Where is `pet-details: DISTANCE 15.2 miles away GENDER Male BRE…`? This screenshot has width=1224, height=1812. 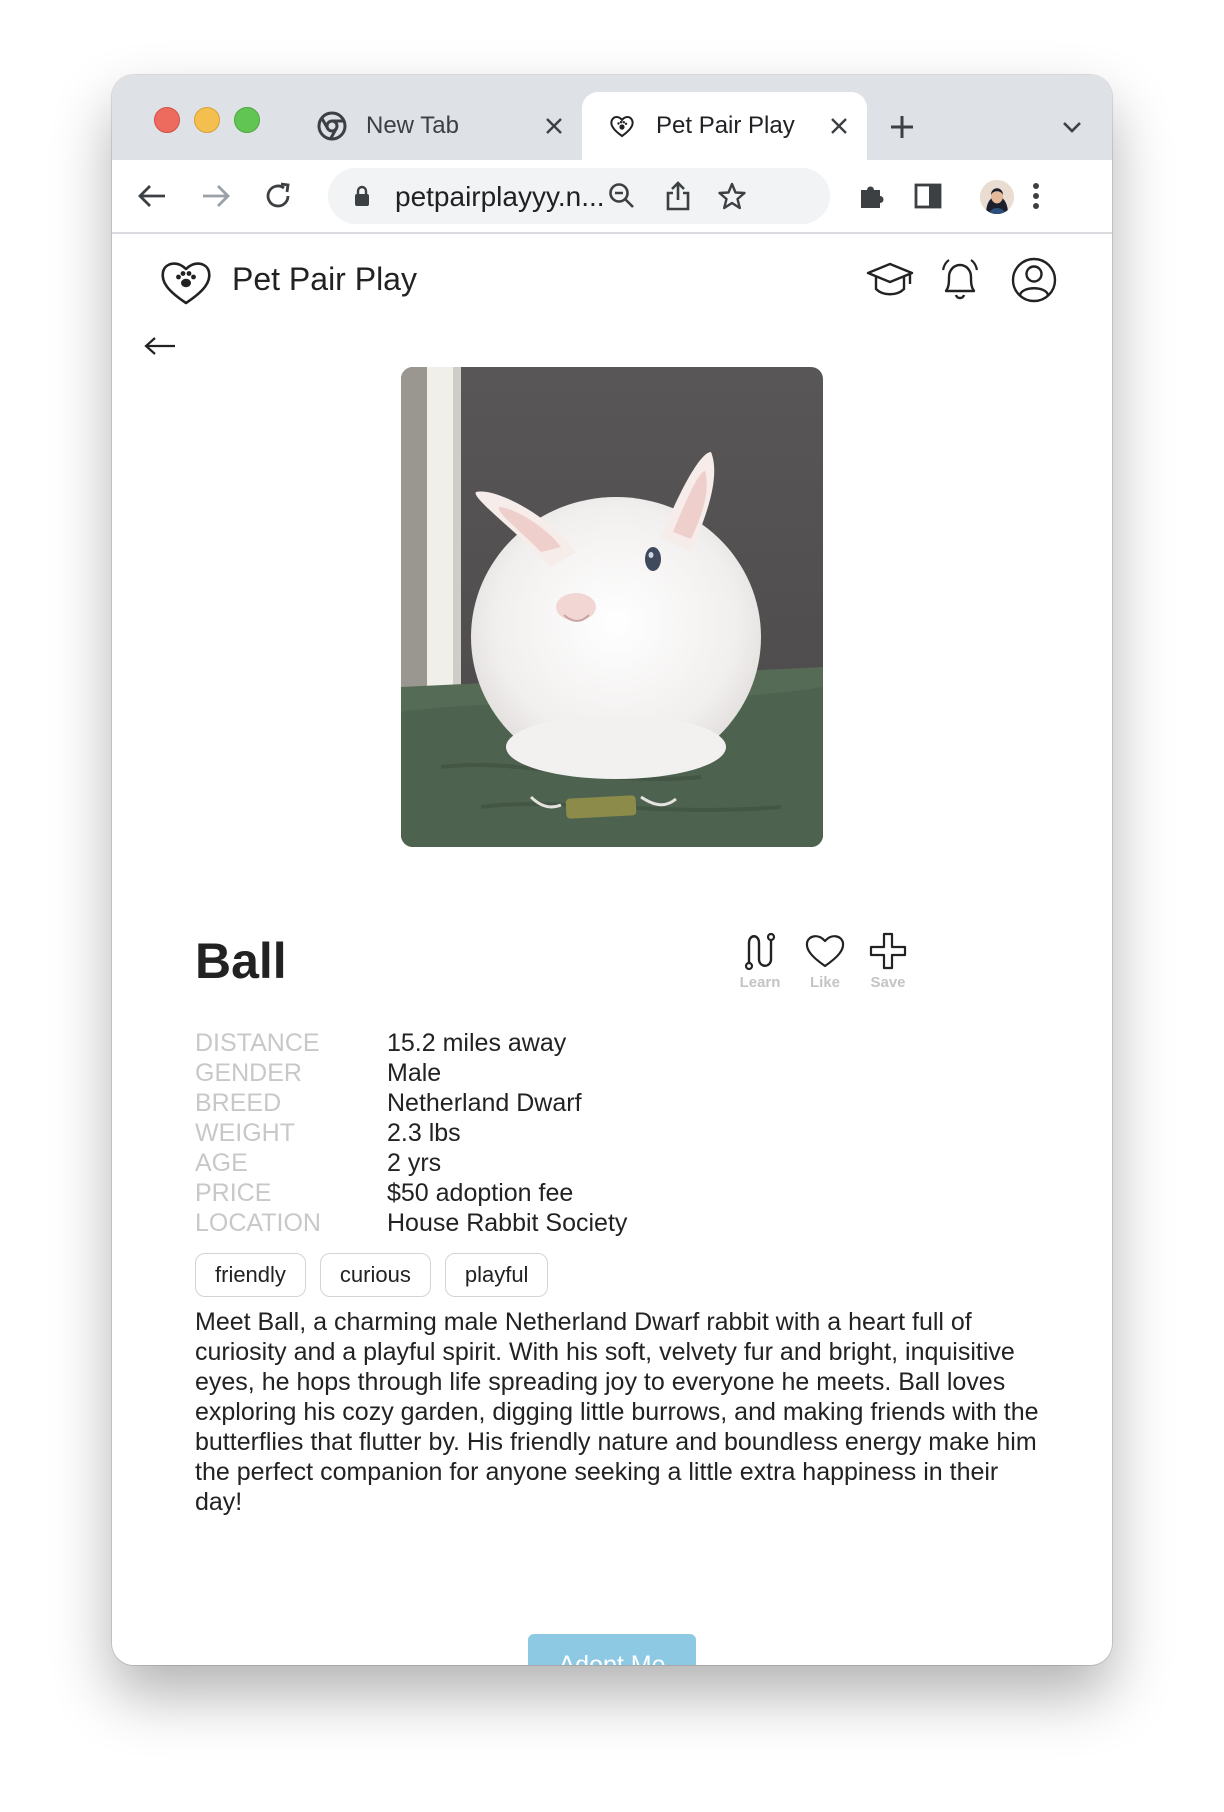
pet-details: DISTANCE 15.2 miles away GENDER Male BRE… is located at coordinates (411, 1133).